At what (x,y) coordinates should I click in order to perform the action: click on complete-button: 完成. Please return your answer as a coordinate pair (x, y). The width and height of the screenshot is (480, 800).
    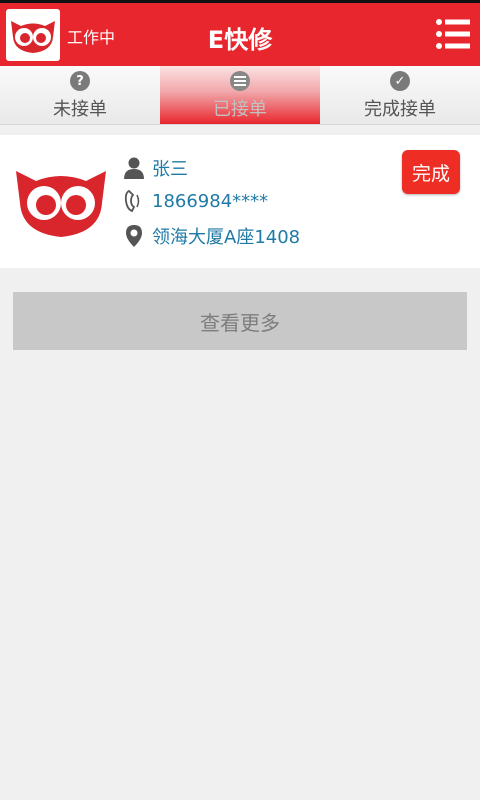
    Looking at the image, I should click on (431, 172).